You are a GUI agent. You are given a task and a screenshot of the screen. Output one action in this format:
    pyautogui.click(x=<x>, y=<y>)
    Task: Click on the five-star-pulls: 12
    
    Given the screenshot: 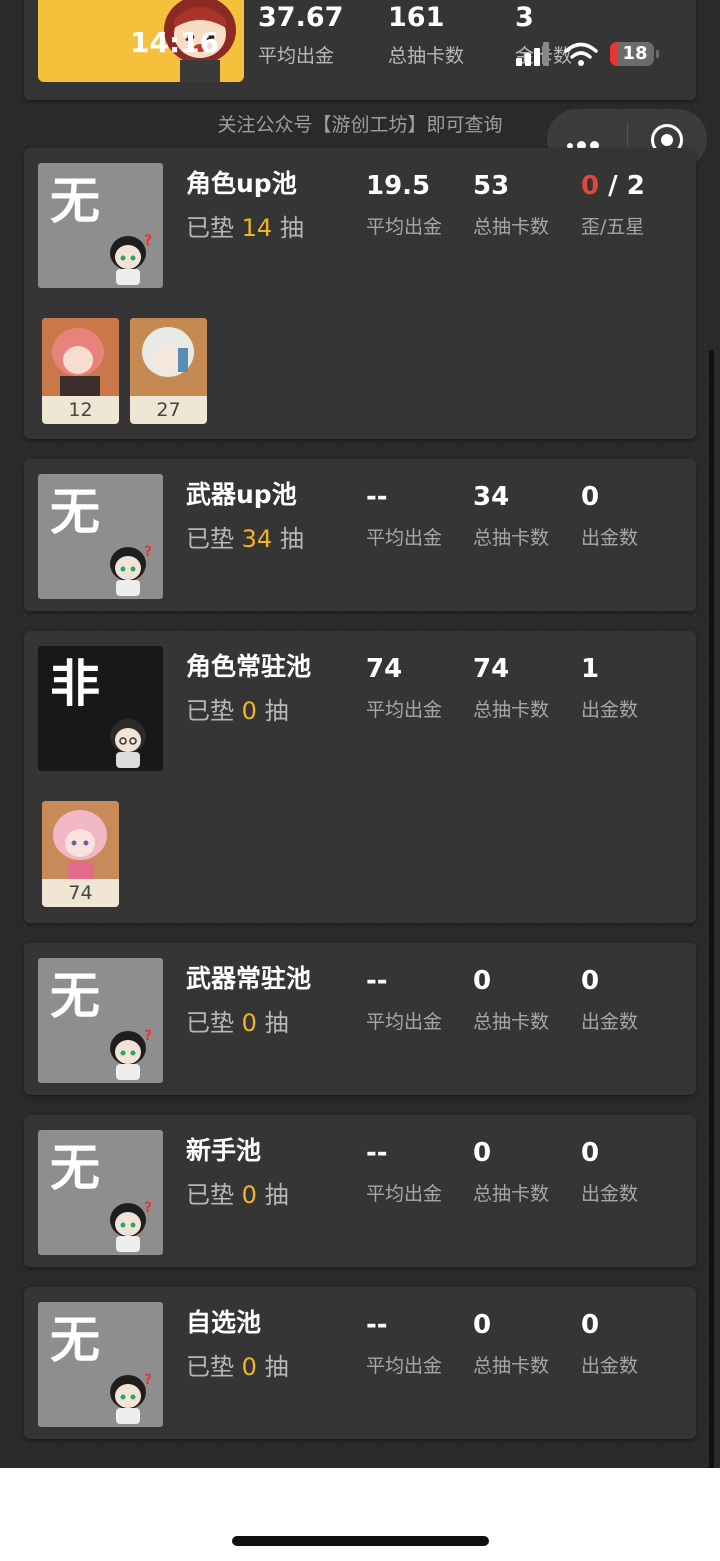 What is the action you would take?
    pyautogui.click(x=80, y=410)
    